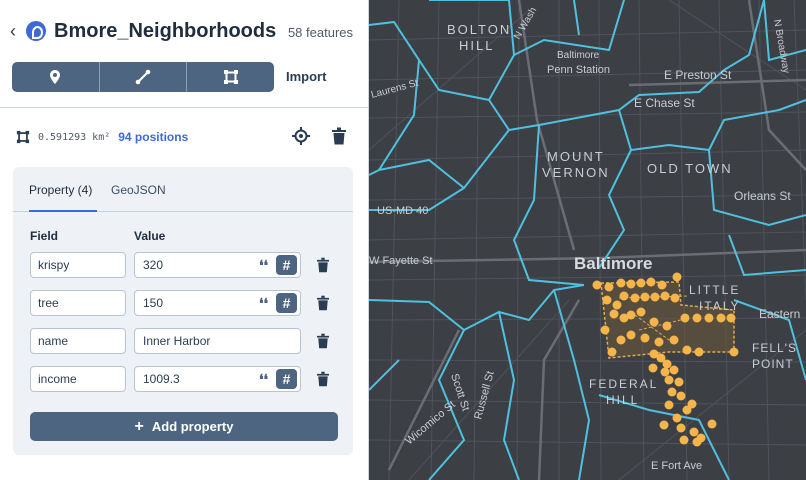  I want to click on map-label-federal-hill: HILL, so click(622, 400).